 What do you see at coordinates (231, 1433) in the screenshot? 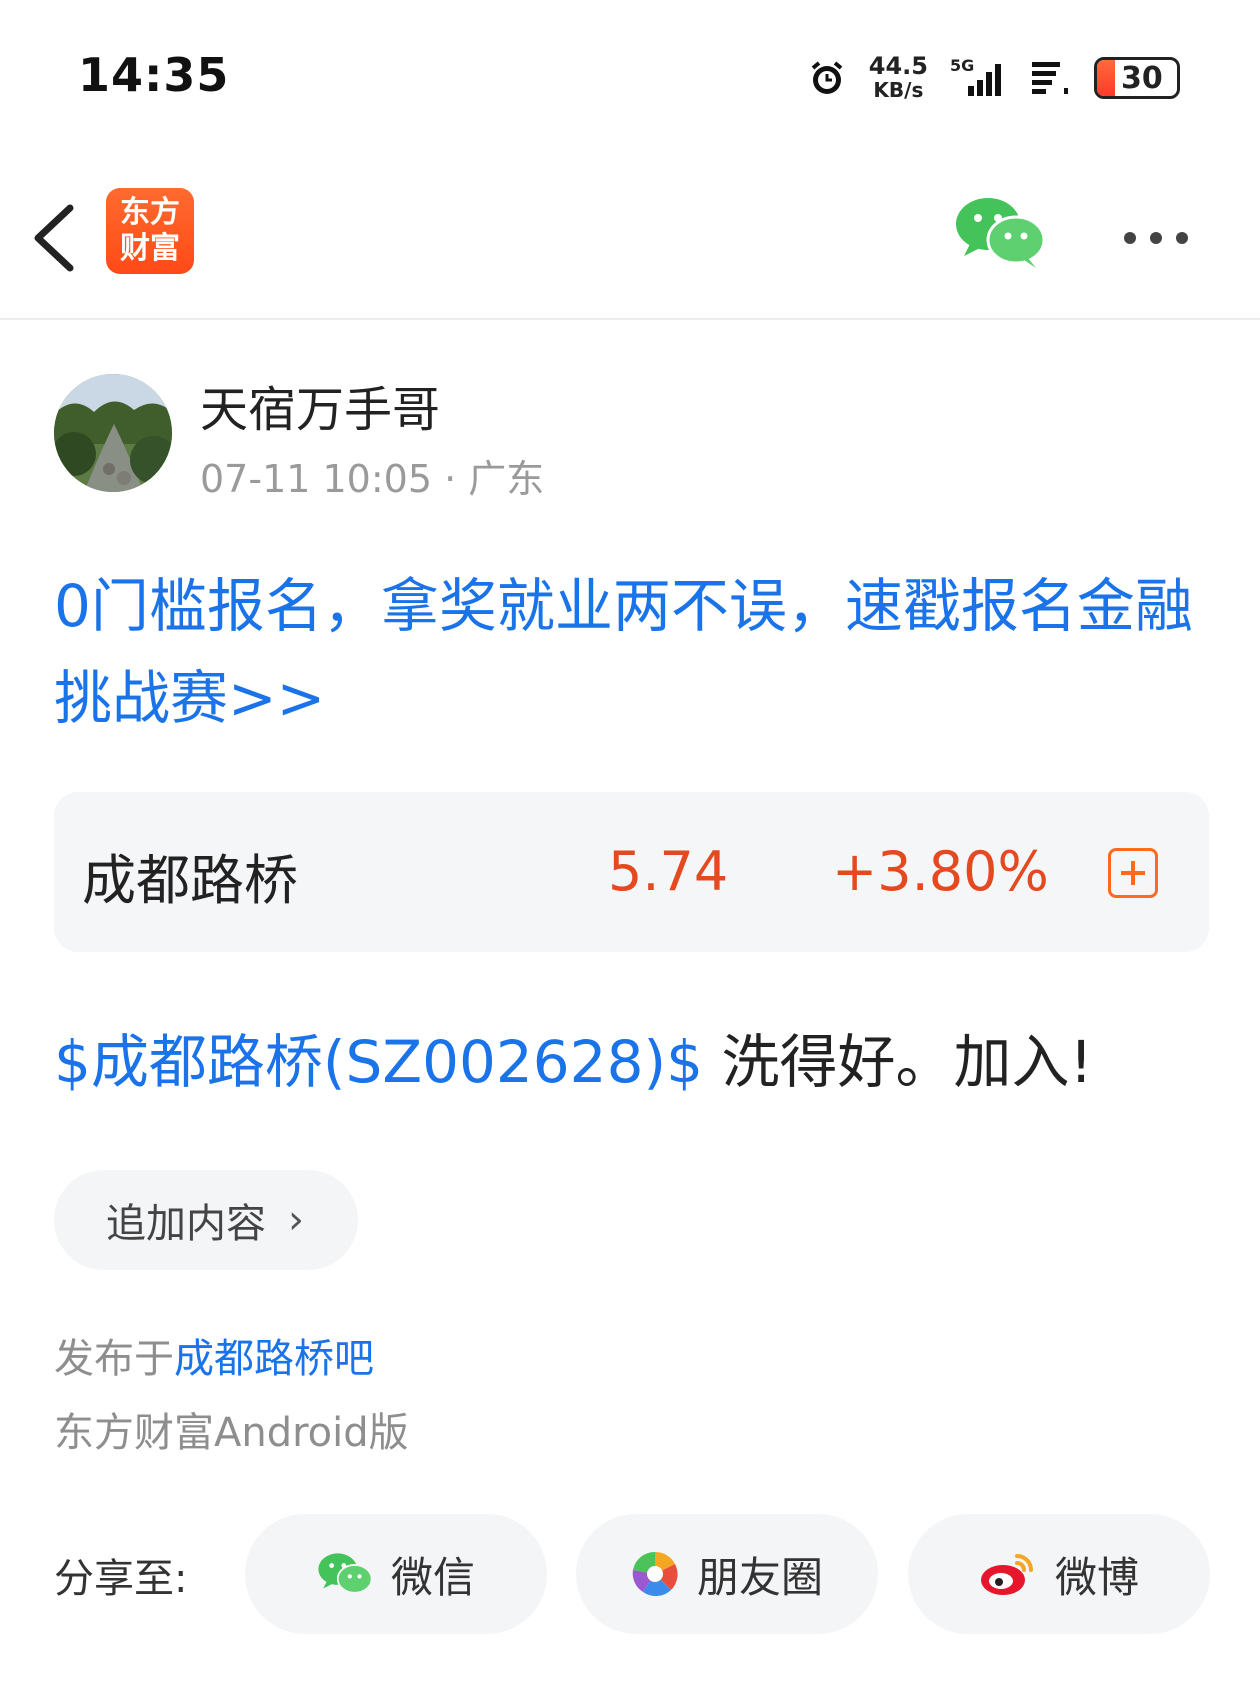
I see `client-info: 东方财富Android版` at bounding box center [231, 1433].